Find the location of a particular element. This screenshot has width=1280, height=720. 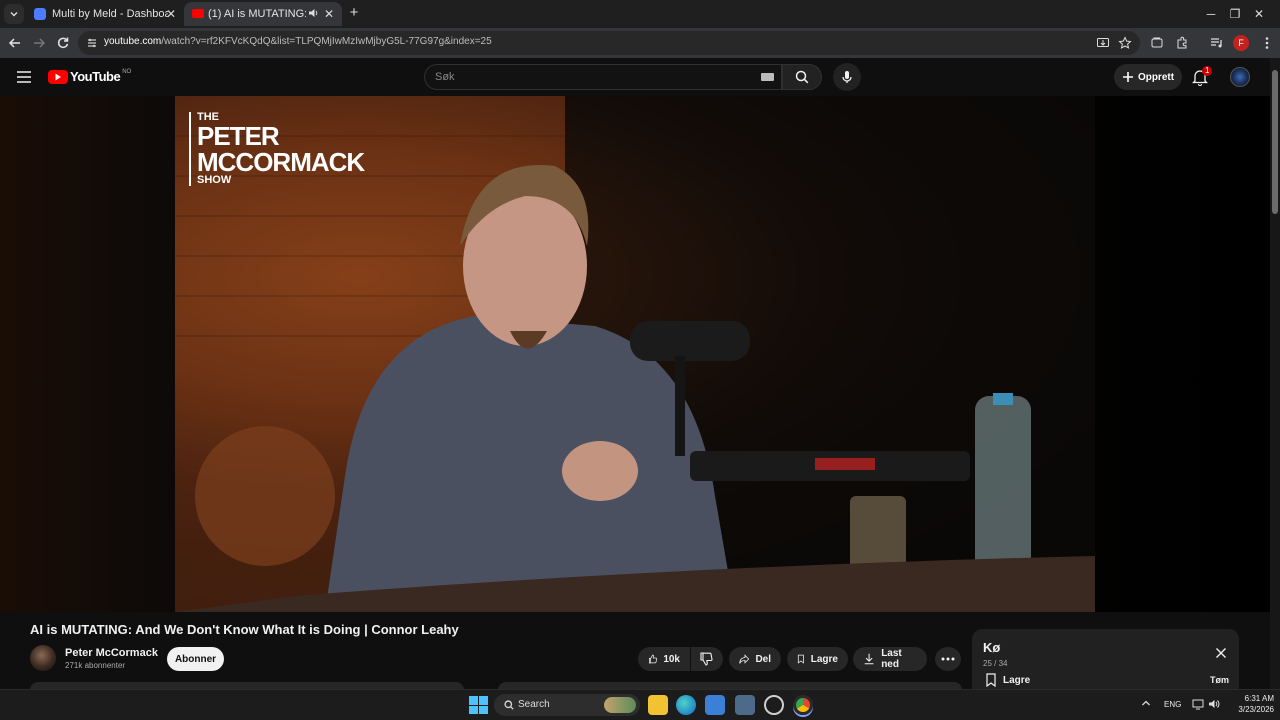

share-label: Del is located at coordinates (763, 659).